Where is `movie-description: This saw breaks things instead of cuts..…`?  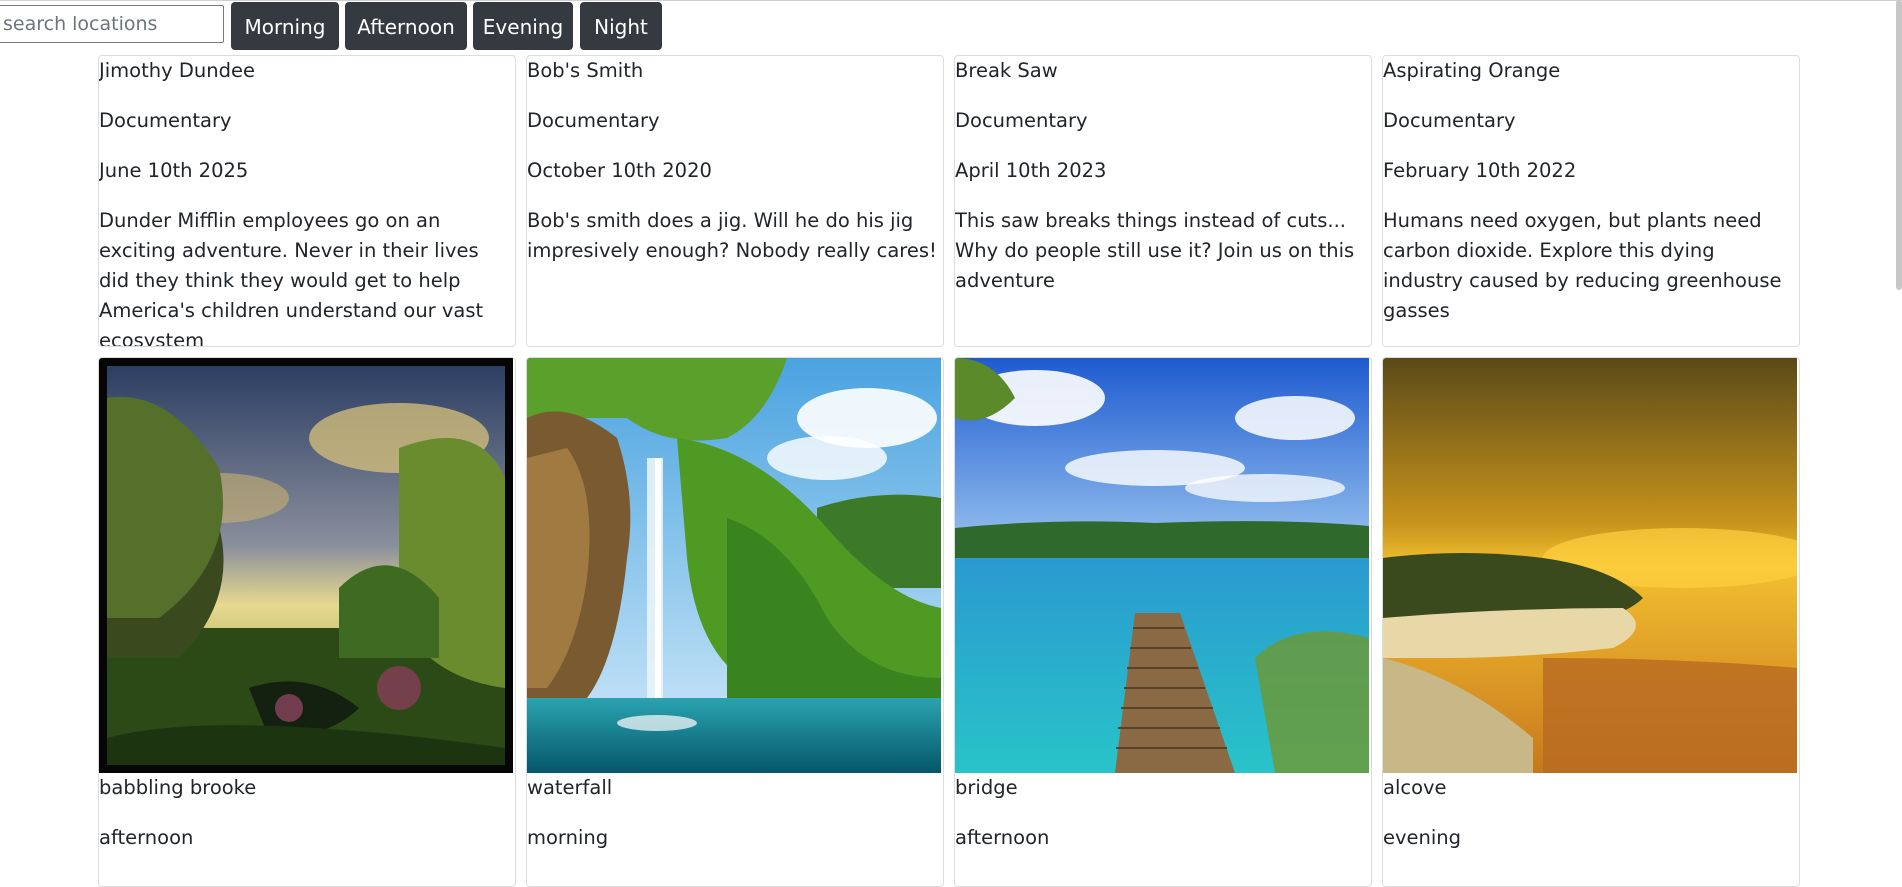
movie-description: This saw breaks things instead of cuts..… is located at coordinates (1155, 250).